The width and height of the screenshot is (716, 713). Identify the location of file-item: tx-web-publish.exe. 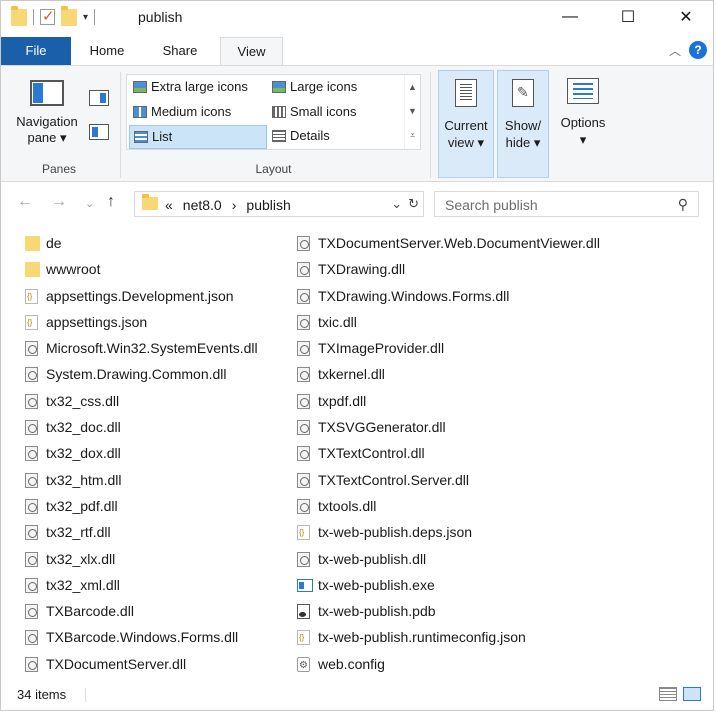
(447, 585).